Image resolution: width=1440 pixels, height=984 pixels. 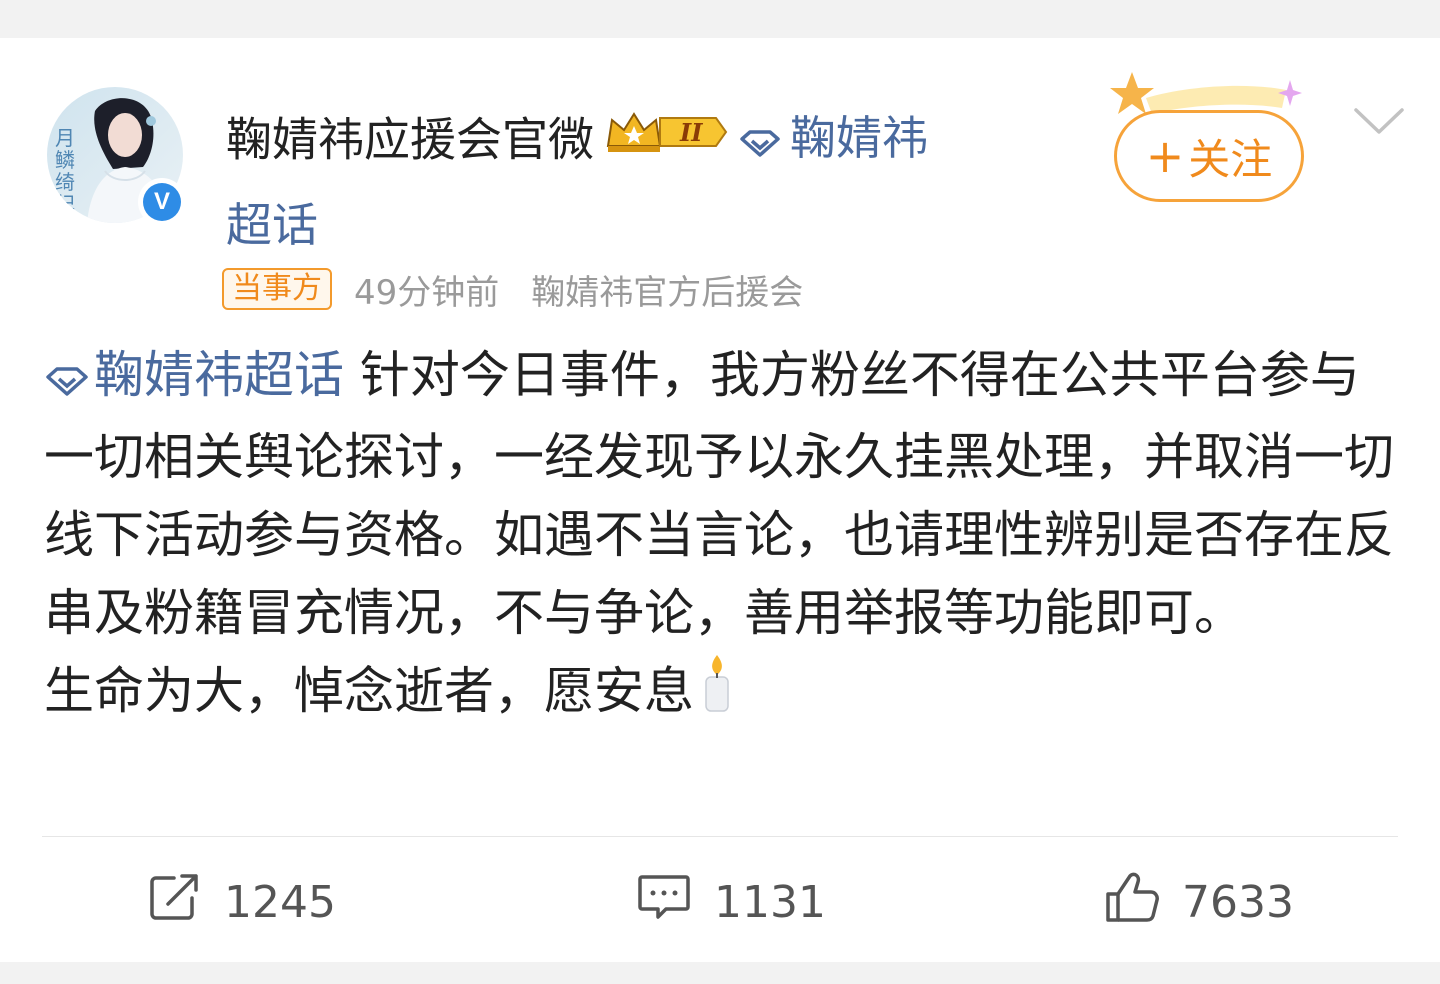 I want to click on post-source: 鞠婧祎官方后援会, so click(x=667, y=292).